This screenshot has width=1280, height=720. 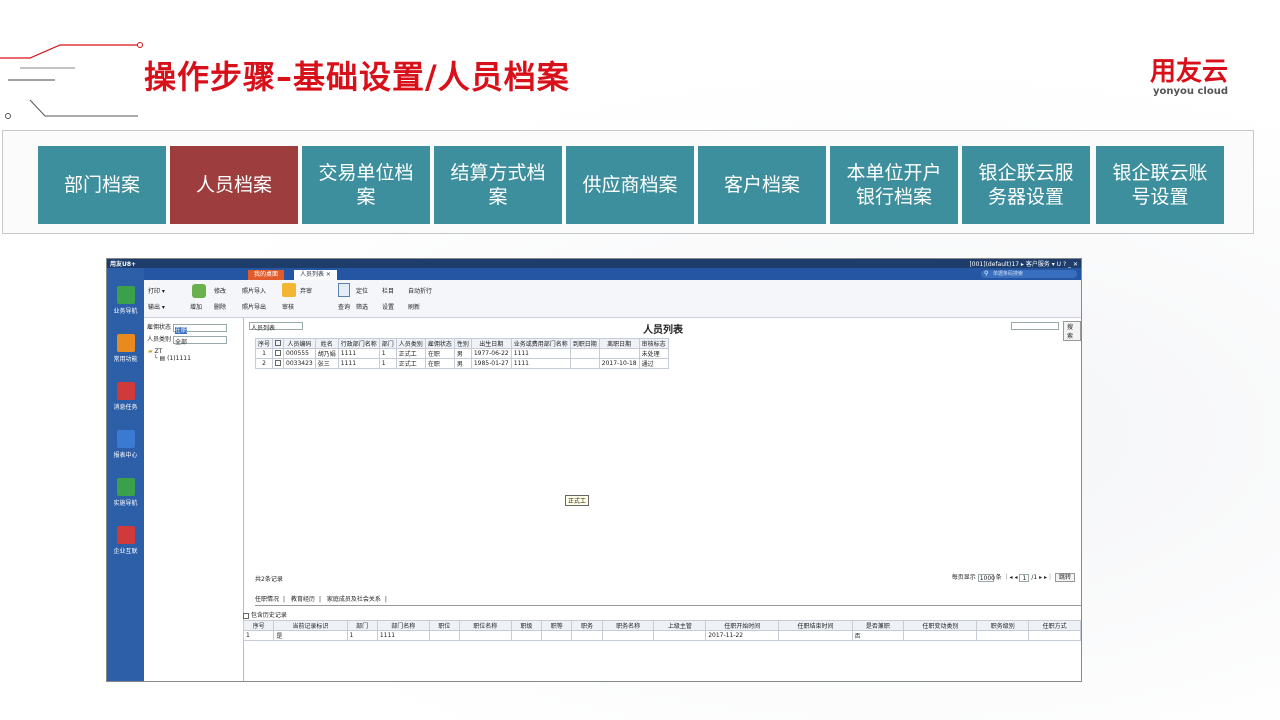 I want to click on nav-tab-2: 交易单位档案, so click(x=366, y=185).